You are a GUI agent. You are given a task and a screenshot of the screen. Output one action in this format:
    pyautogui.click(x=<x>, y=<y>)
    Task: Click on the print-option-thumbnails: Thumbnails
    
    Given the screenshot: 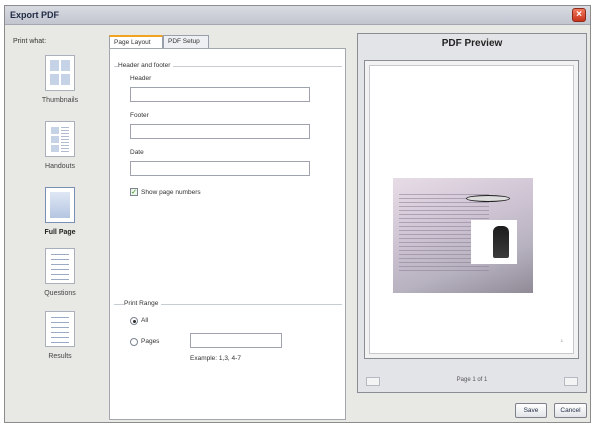 What is the action you would take?
    pyautogui.click(x=60, y=79)
    